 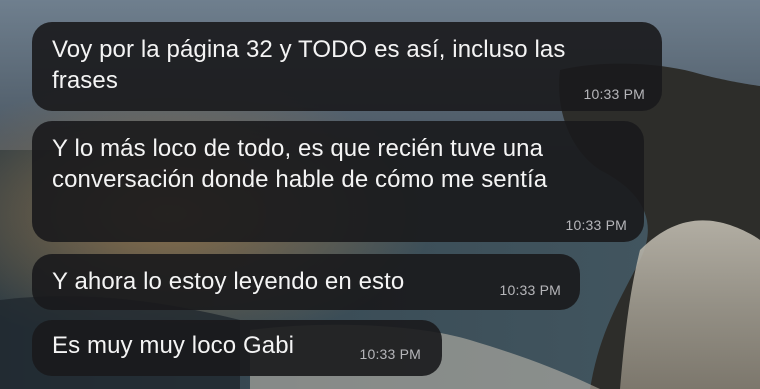 I want to click on message-text: Y ahora lo estoy leyendo en esto, so click(x=228, y=281).